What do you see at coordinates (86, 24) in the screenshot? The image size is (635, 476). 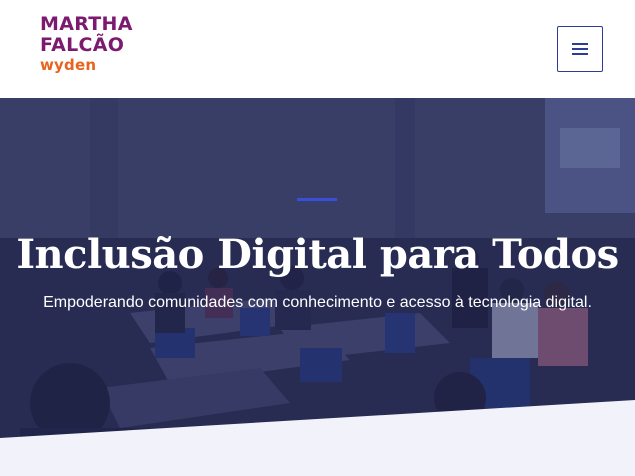 I see `logo-line-1: MARTHA` at bounding box center [86, 24].